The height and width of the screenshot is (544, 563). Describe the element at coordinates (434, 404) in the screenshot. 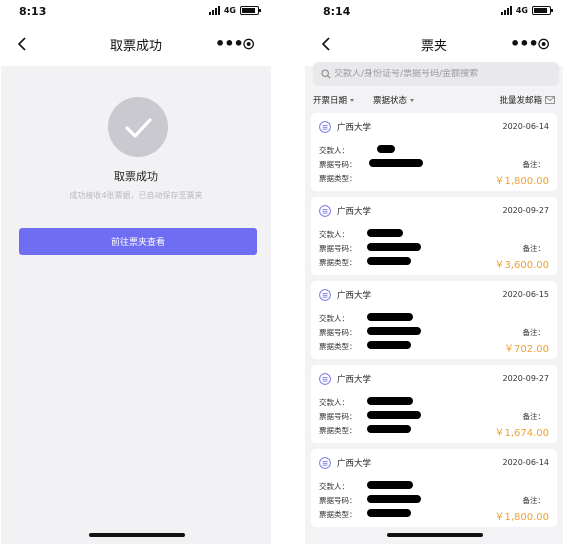

I see `ticket-card: 广西大学 2020-09-27 交款人： 票据号码： 票据类型： 备注： ￥1,674.00` at that location.